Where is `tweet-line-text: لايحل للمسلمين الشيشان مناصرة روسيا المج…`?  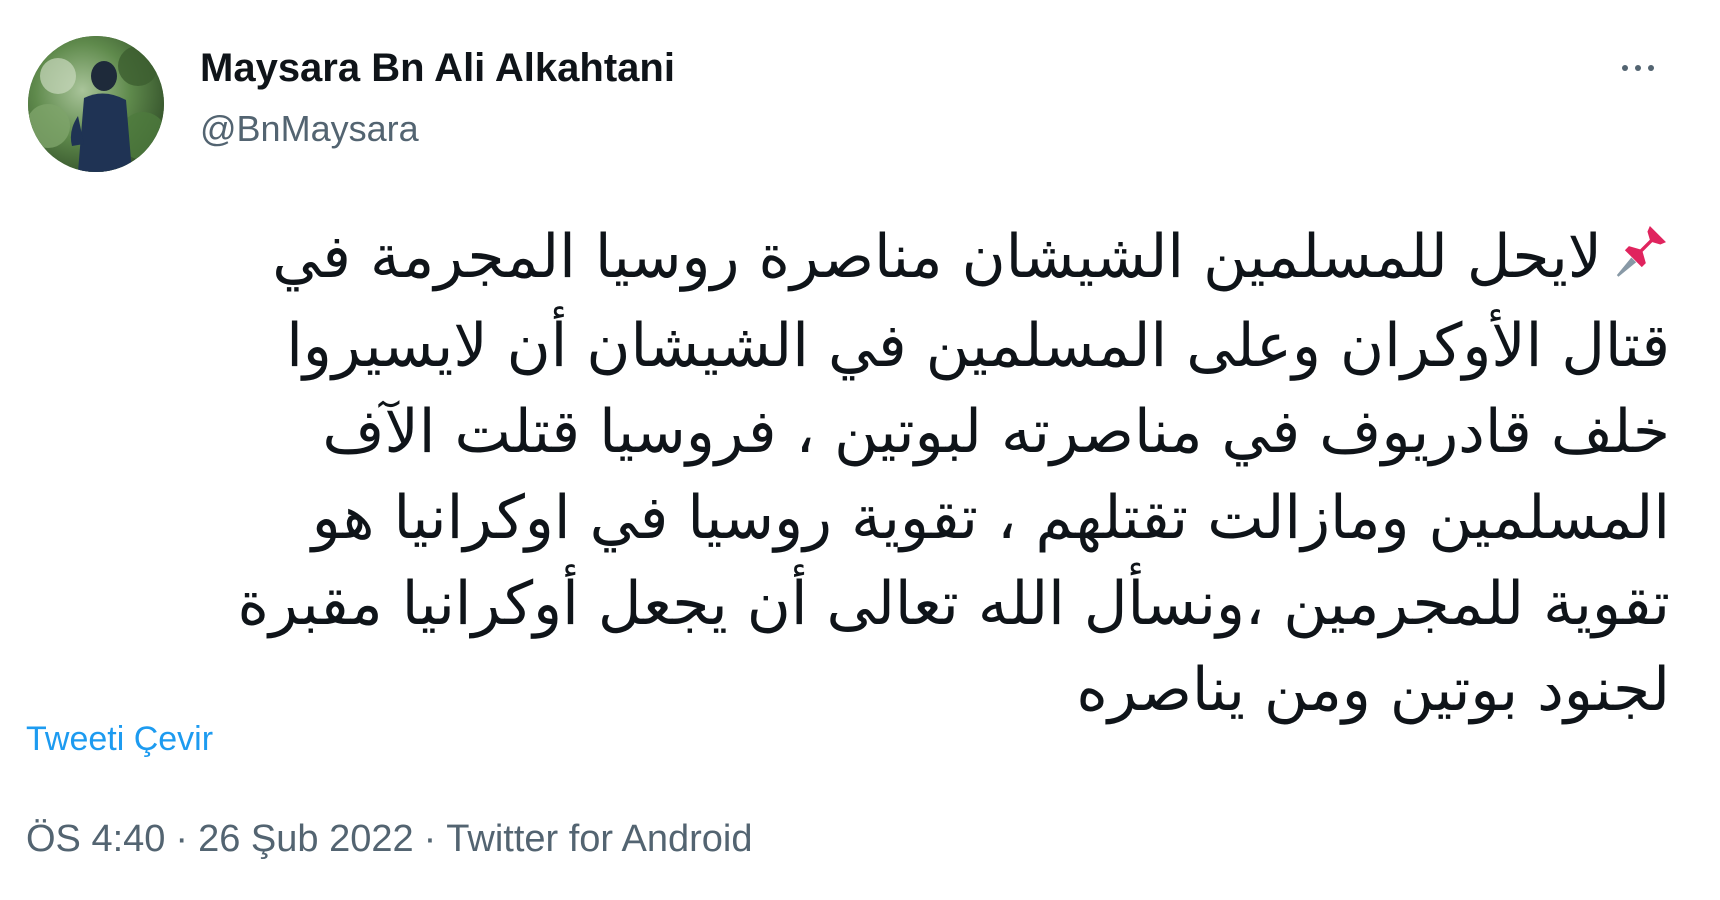
tweet-line-text: لايحل للمسلمين الشيشان مناصرة روسيا المج… is located at coordinates (937, 257).